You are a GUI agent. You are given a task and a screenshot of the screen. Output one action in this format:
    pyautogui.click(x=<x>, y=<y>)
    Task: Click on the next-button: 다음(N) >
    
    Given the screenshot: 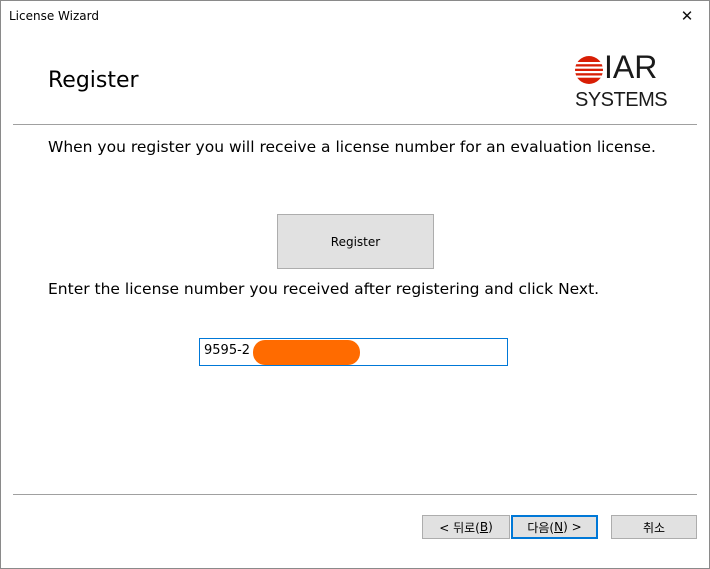 What is the action you would take?
    pyautogui.click(x=554, y=527)
    